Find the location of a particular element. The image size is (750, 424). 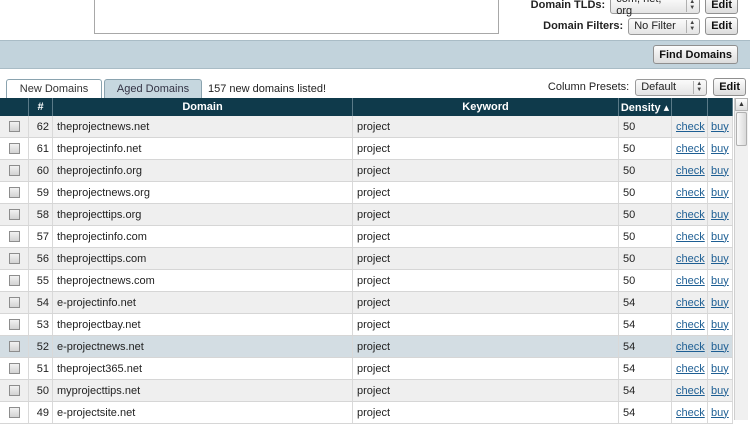

row-number: 57 is located at coordinates (41, 236).